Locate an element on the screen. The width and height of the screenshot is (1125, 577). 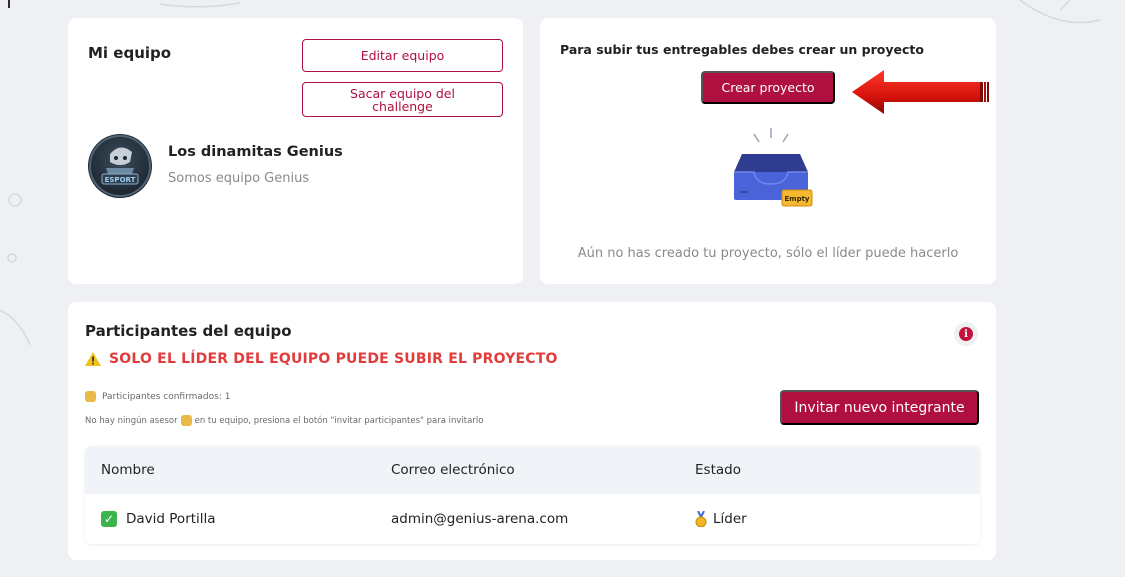
participant-name: David Portilla is located at coordinates (171, 519).